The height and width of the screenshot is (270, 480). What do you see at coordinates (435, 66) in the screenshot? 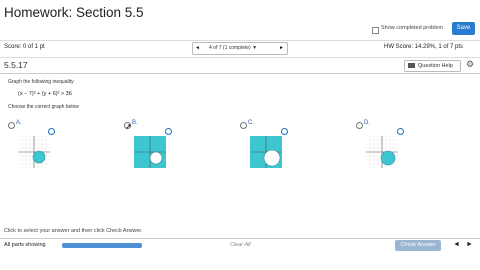
I see `question-help-label: Question Help` at bounding box center [435, 66].